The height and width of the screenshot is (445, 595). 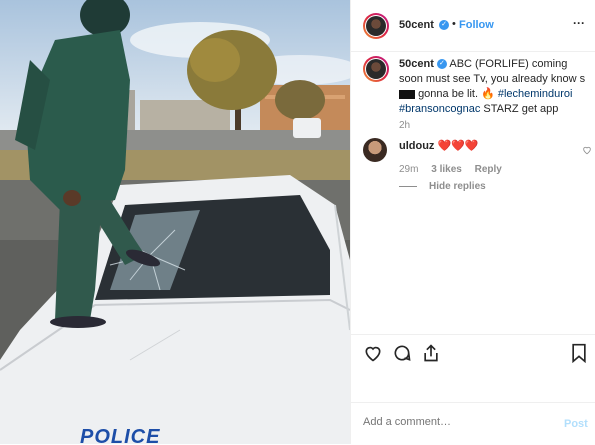 What do you see at coordinates (439, 109) in the screenshot?
I see `hashtag-link: #bransoncognac` at bounding box center [439, 109].